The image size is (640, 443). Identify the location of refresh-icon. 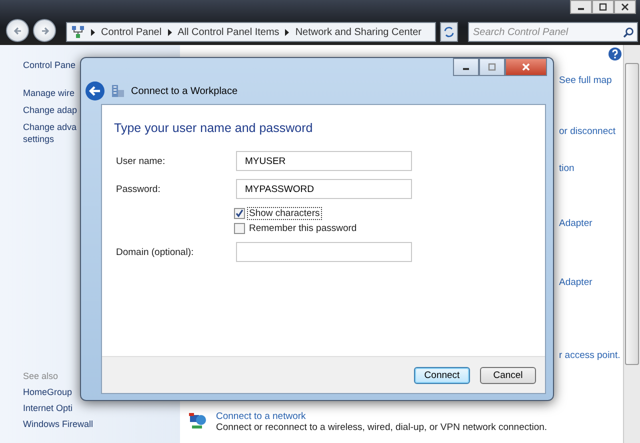
(449, 32).